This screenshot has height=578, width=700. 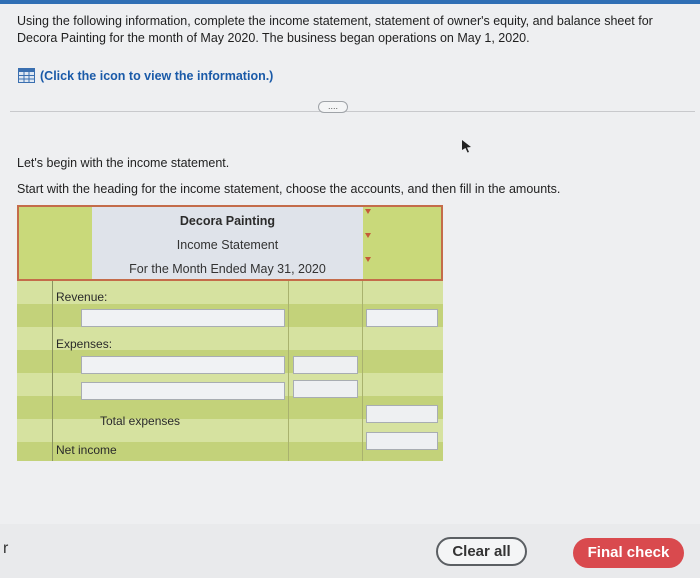 I want to click on revenue-label: Revenue:, so click(x=82, y=297).